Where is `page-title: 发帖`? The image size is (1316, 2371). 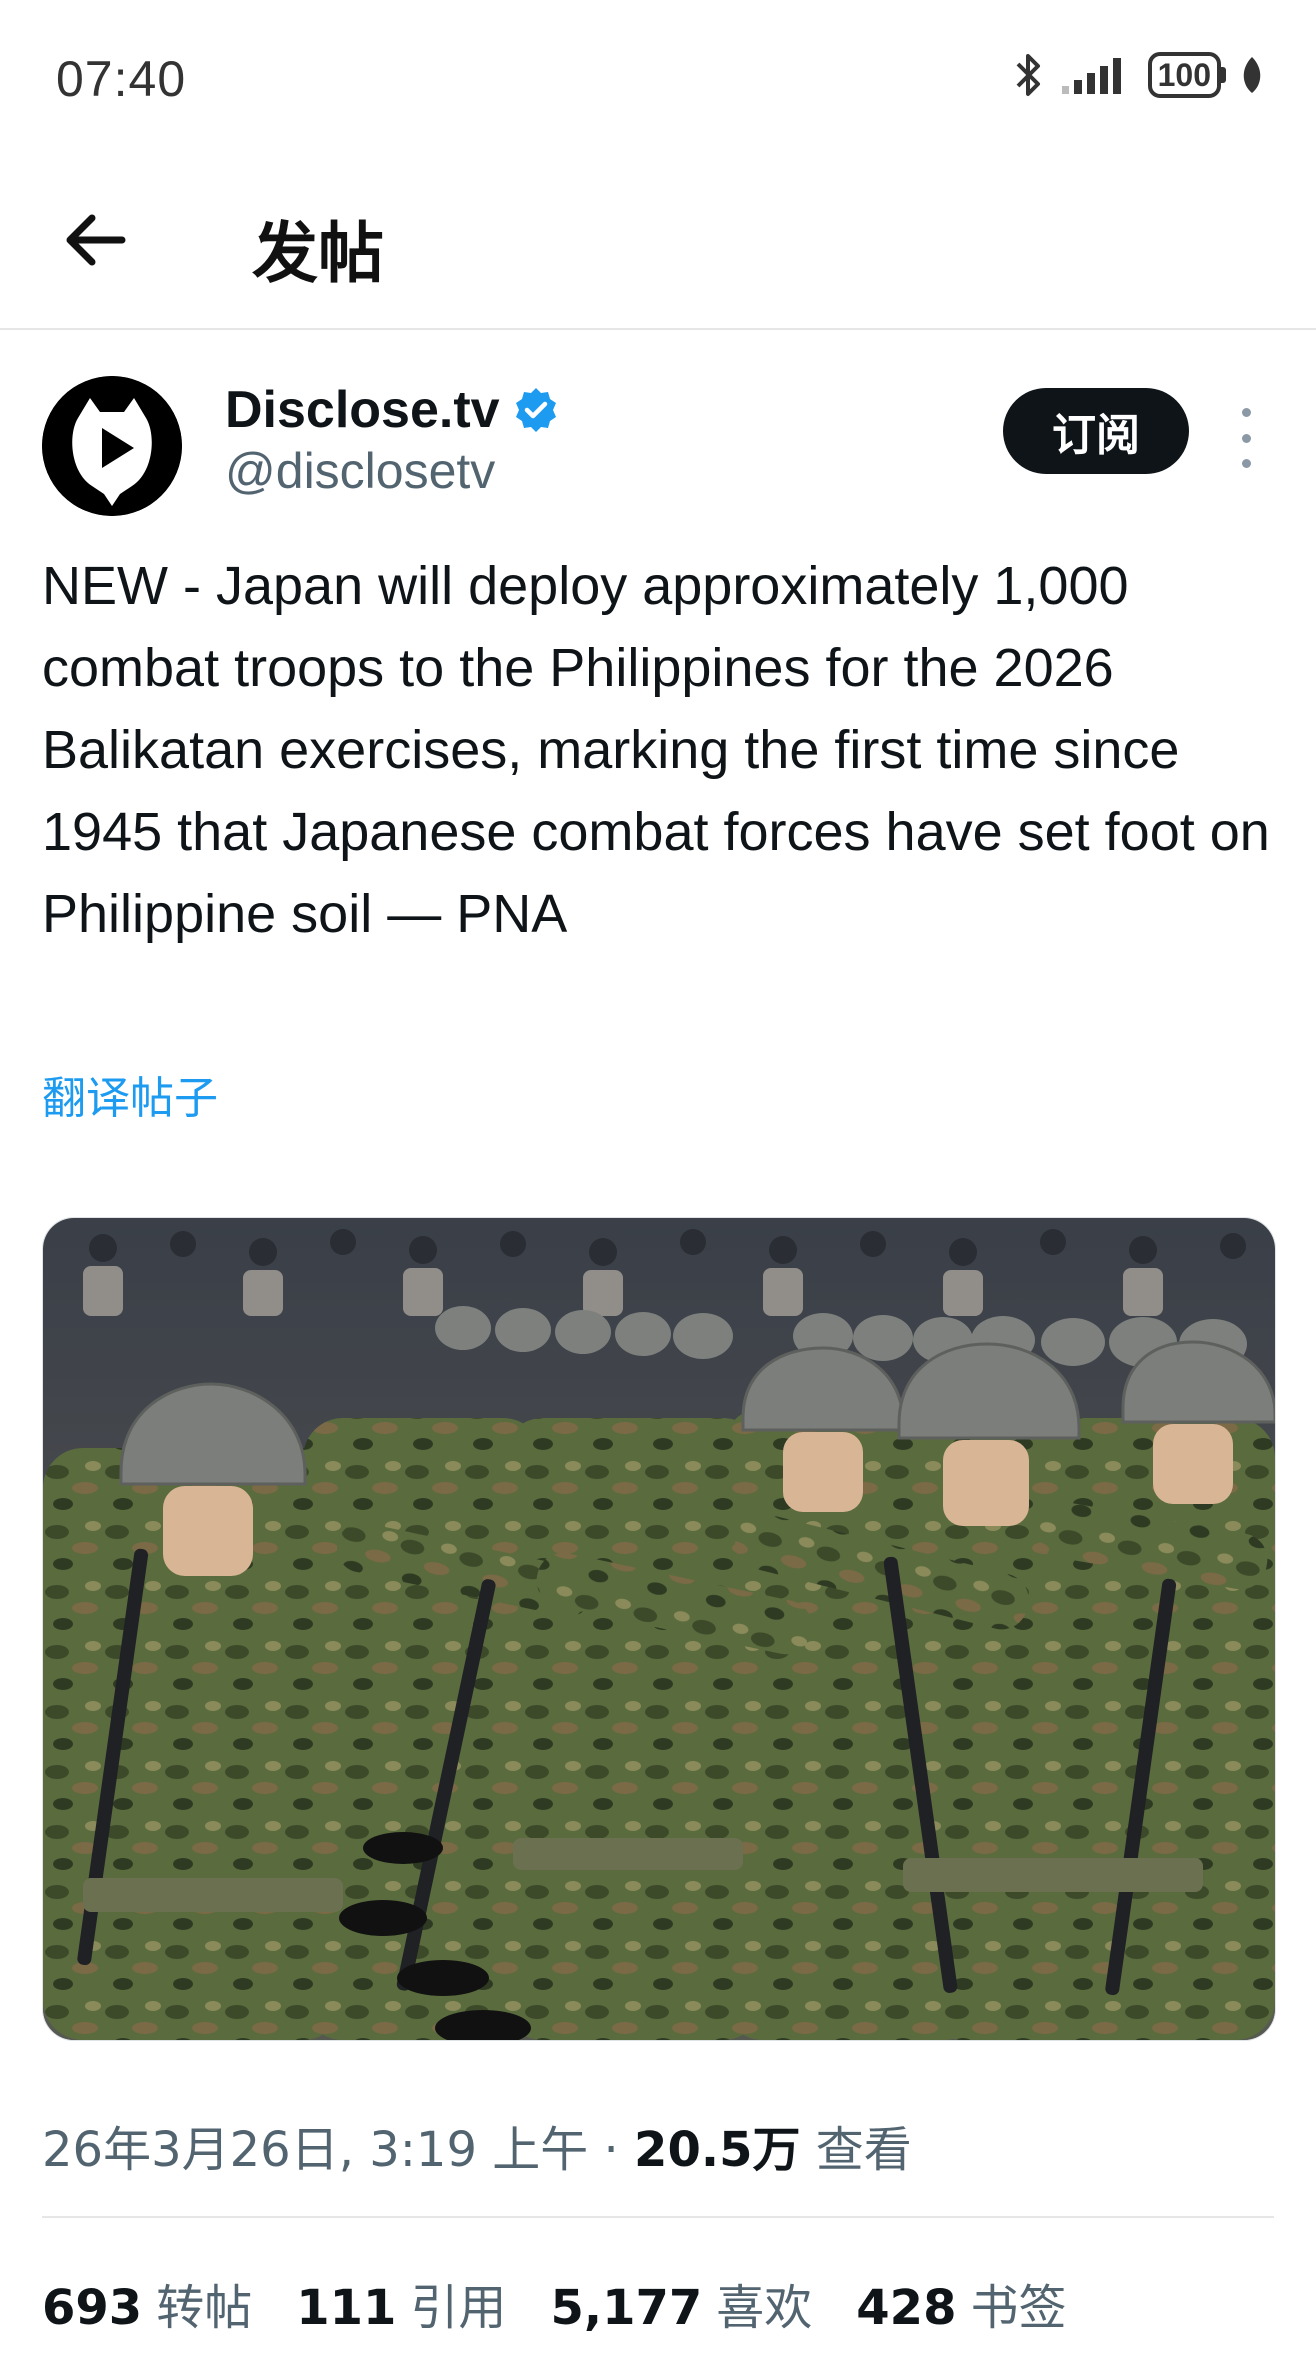
page-title: 发帖 is located at coordinates (318, 253).